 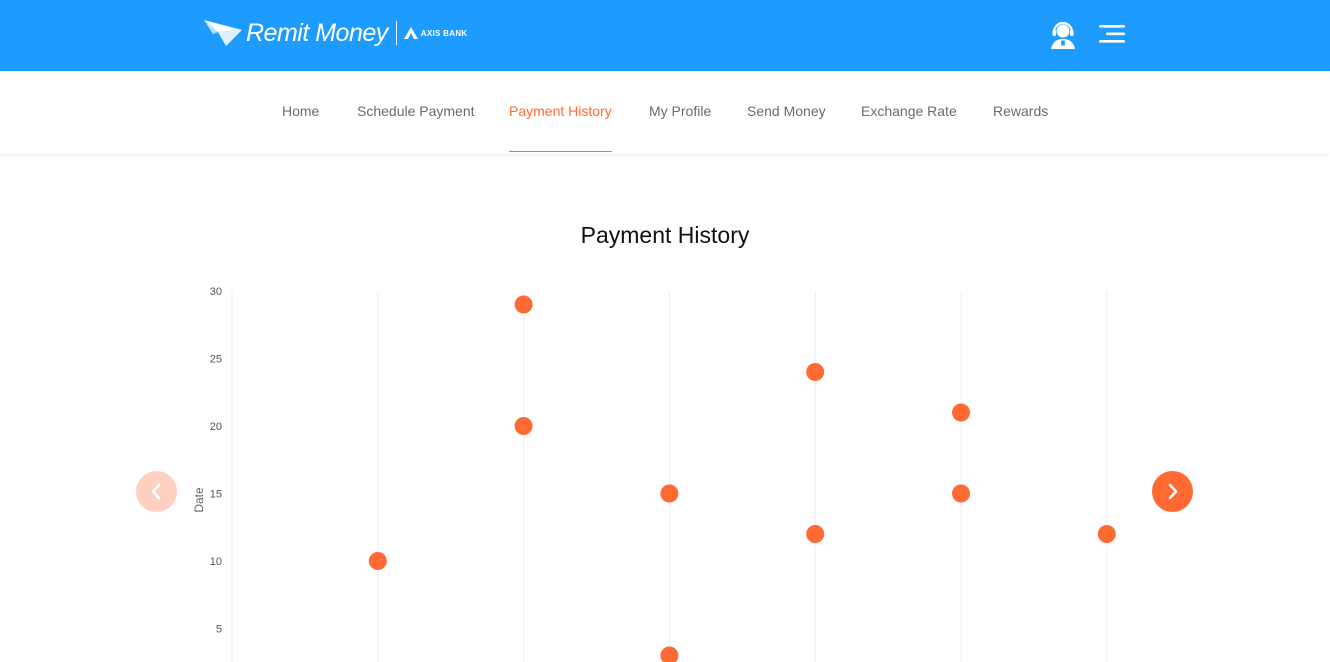 I want to click on hamburger-menu-icon, so click(x=1111, y=34).